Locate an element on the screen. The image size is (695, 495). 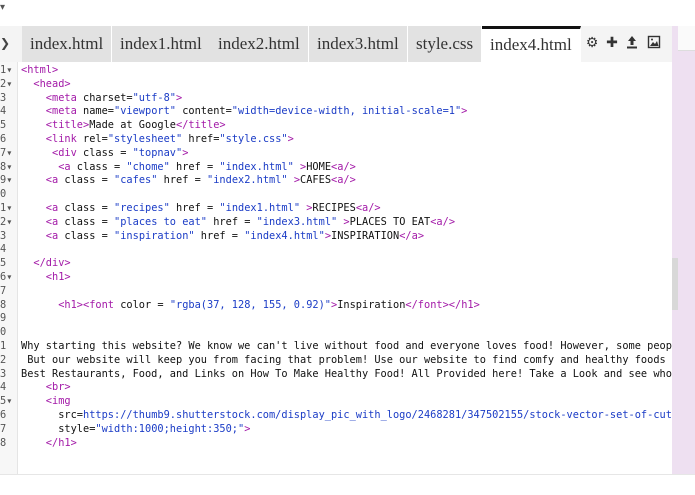
line-number: 8▾ is located at coordinates (6, 166).